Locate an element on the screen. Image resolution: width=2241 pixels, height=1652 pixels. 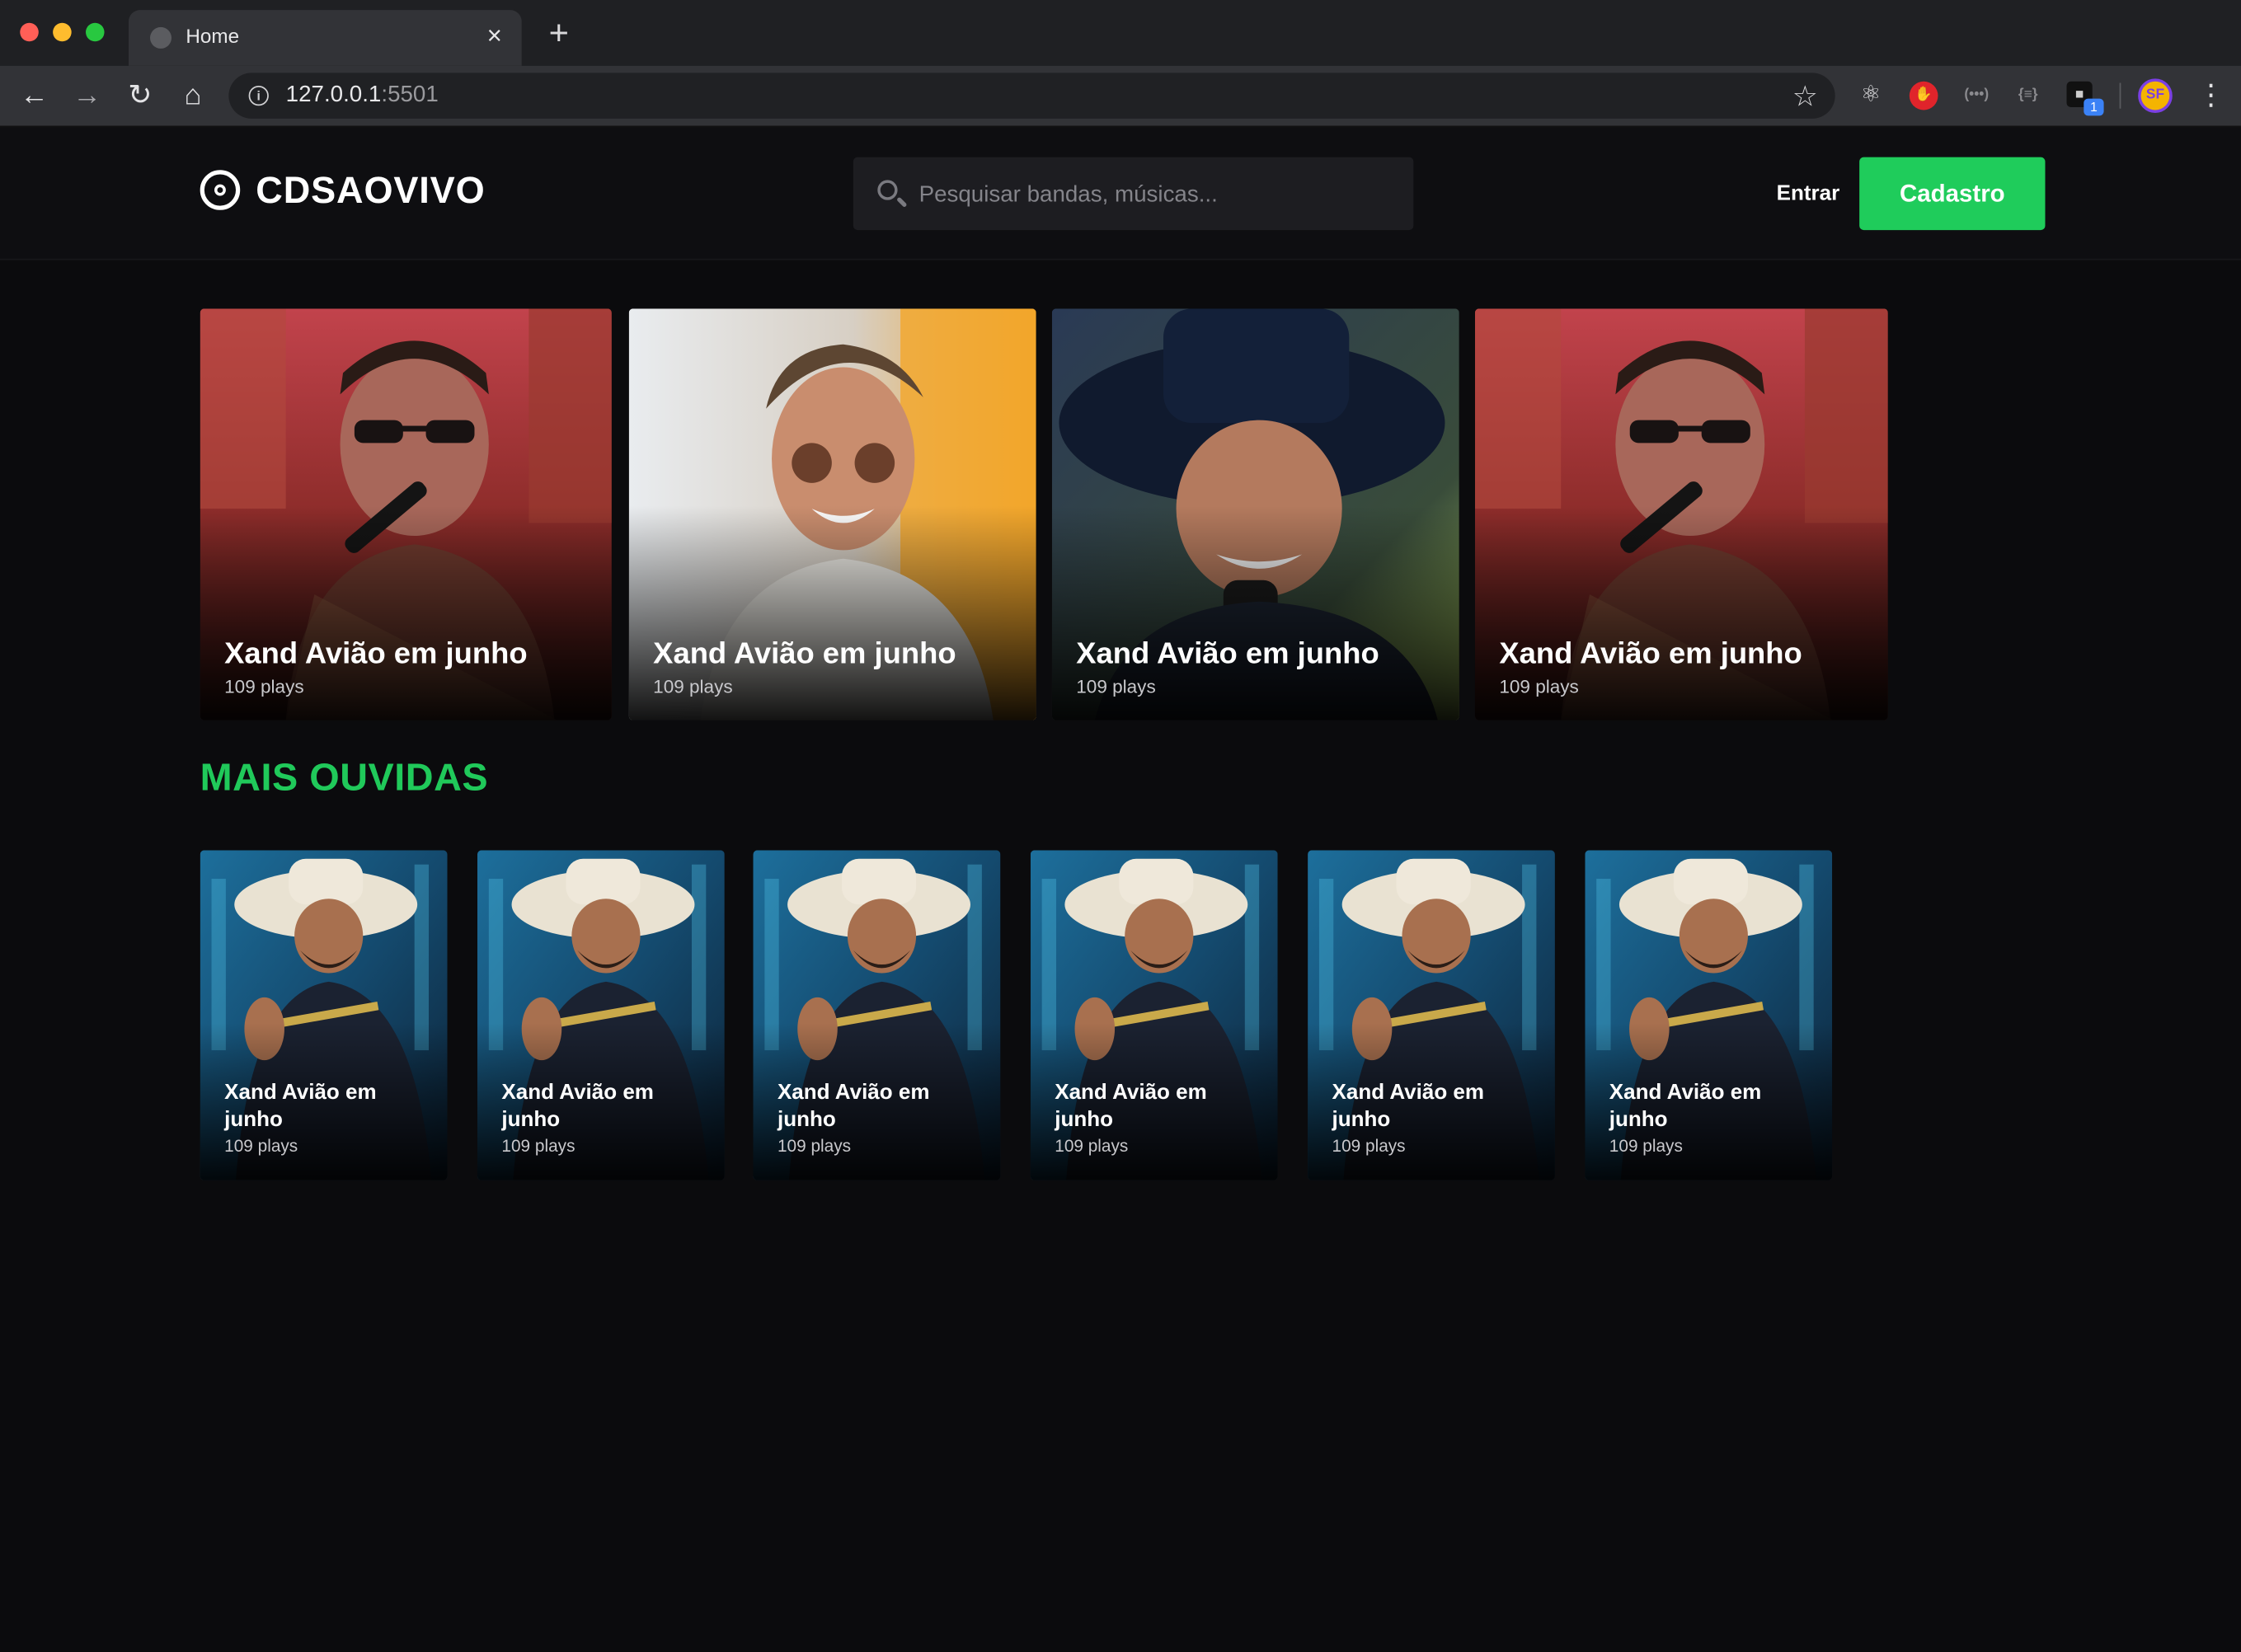
signup-button: Cadastro is located at coordinates (1952, 194).